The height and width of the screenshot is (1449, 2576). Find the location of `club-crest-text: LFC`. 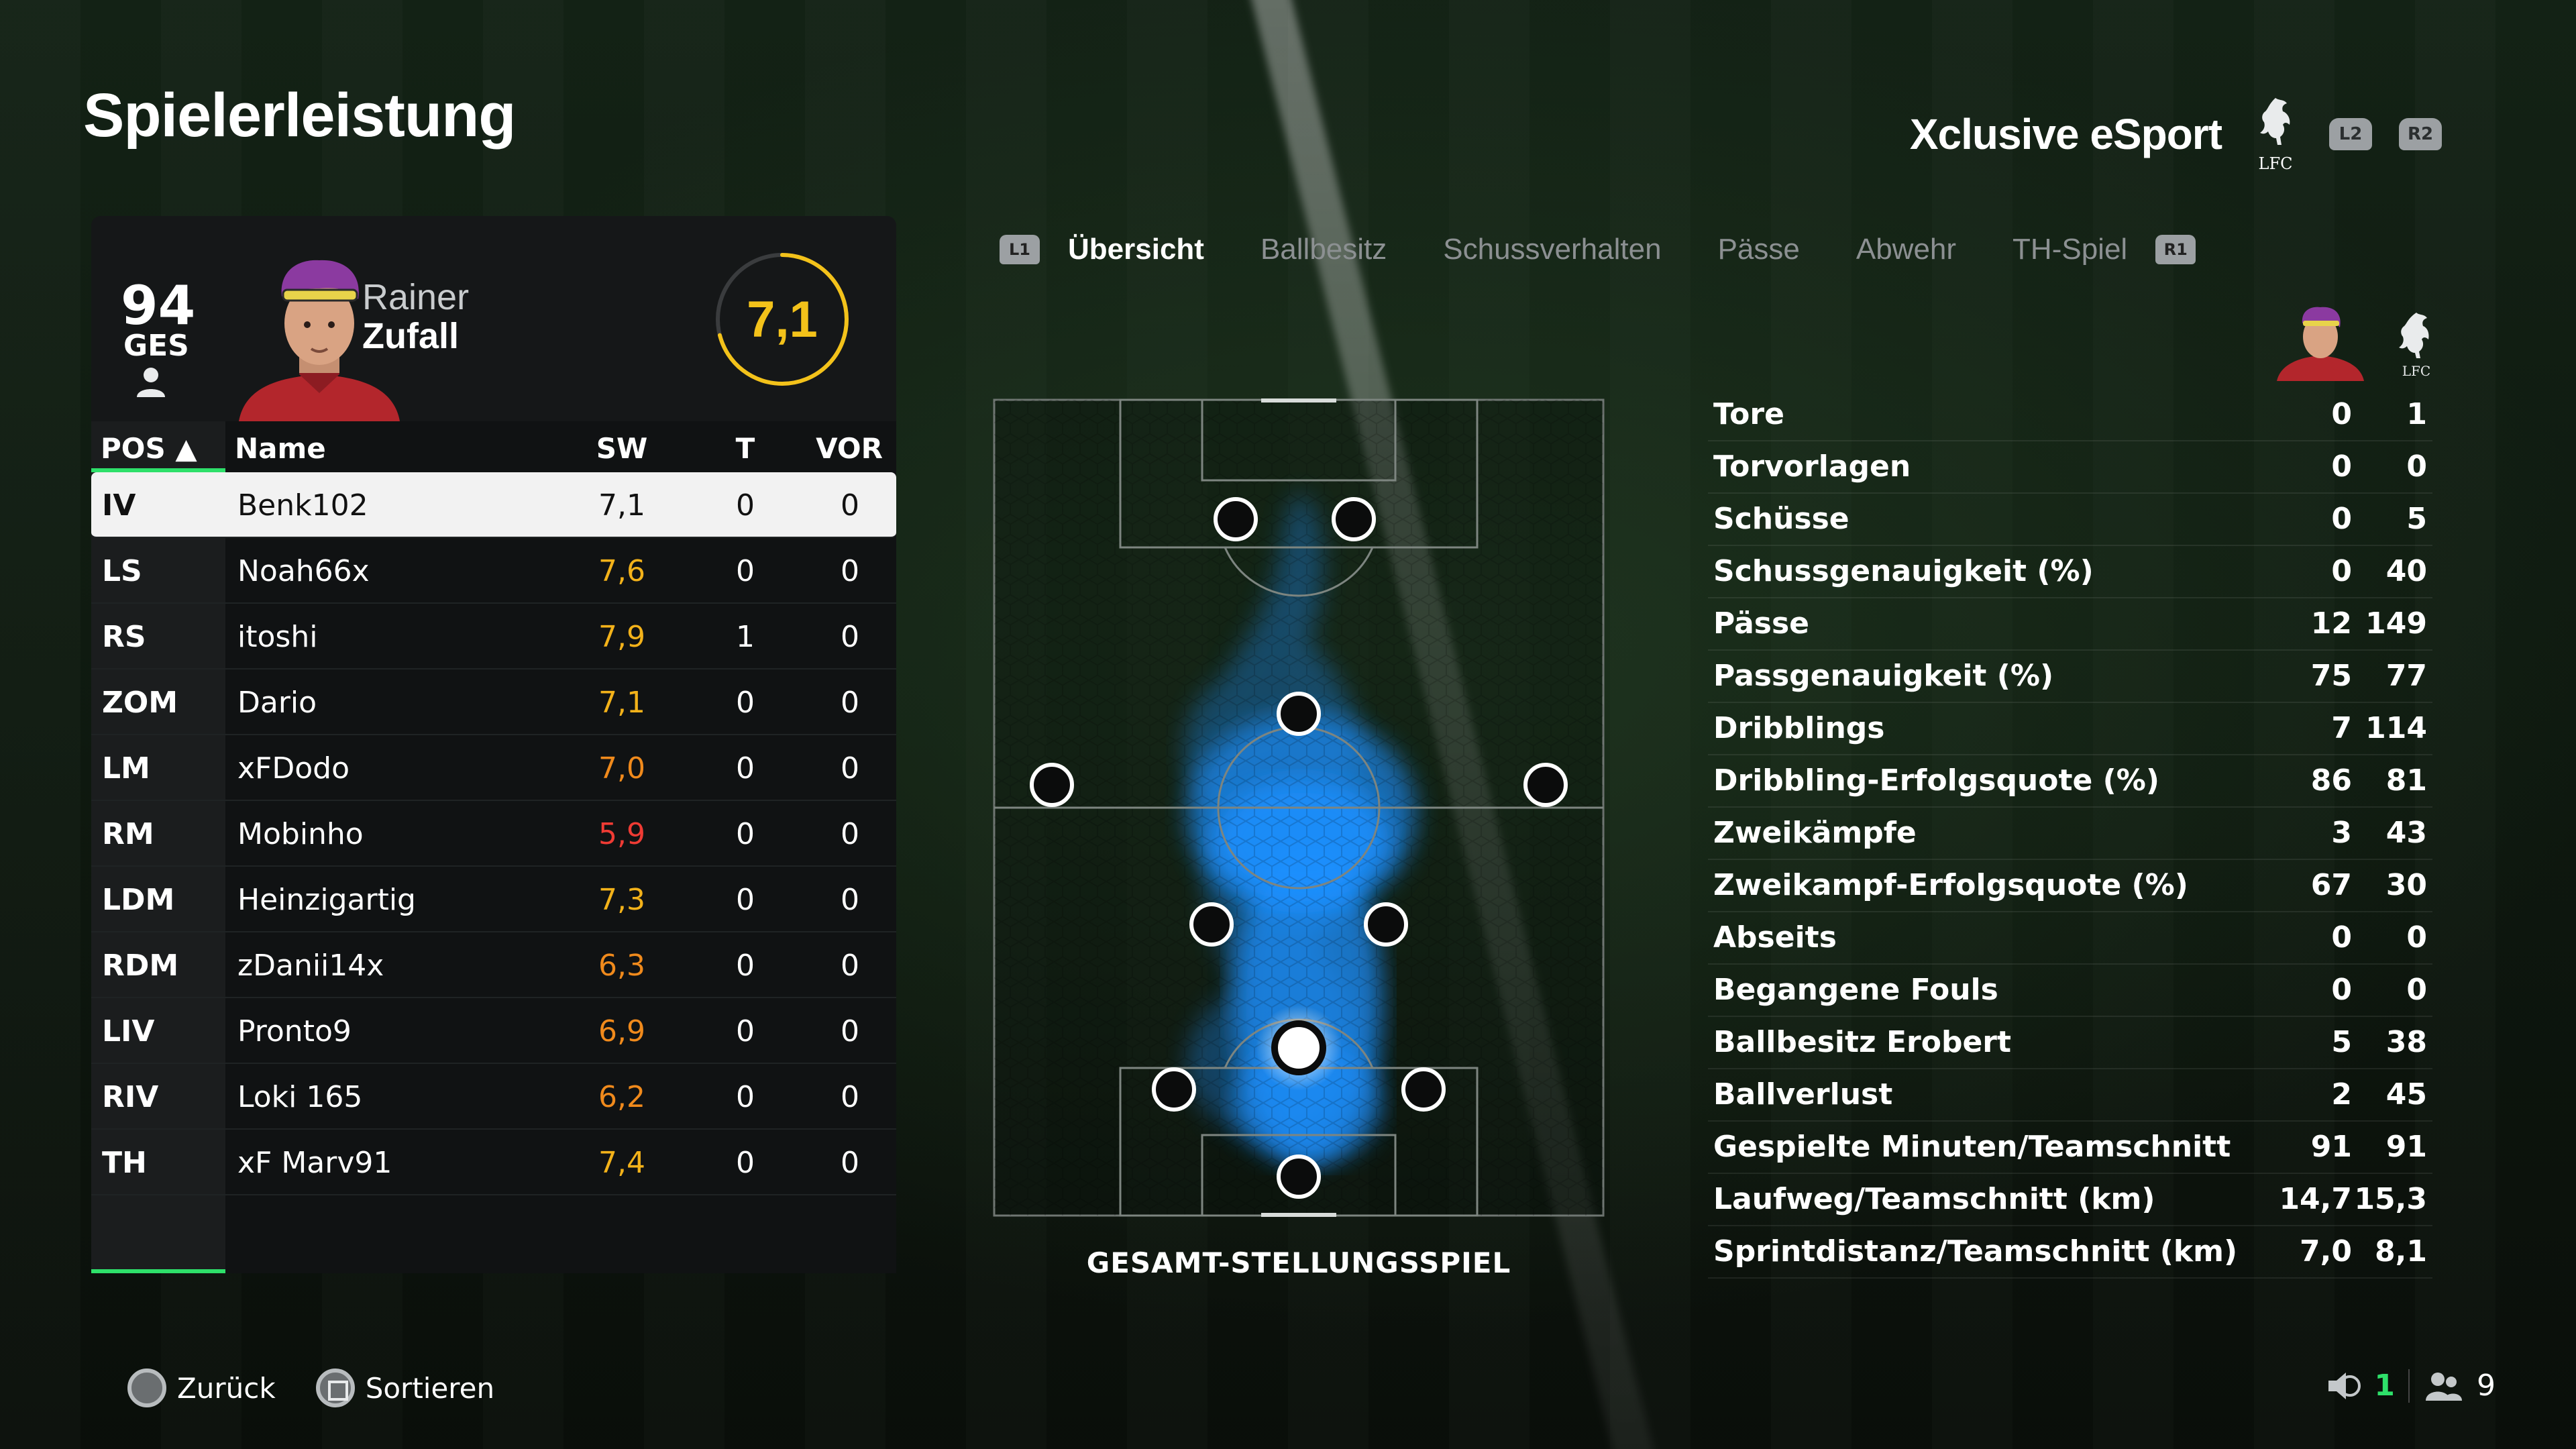

club-crest-text: LFC is located at coordinates (2275, 163).